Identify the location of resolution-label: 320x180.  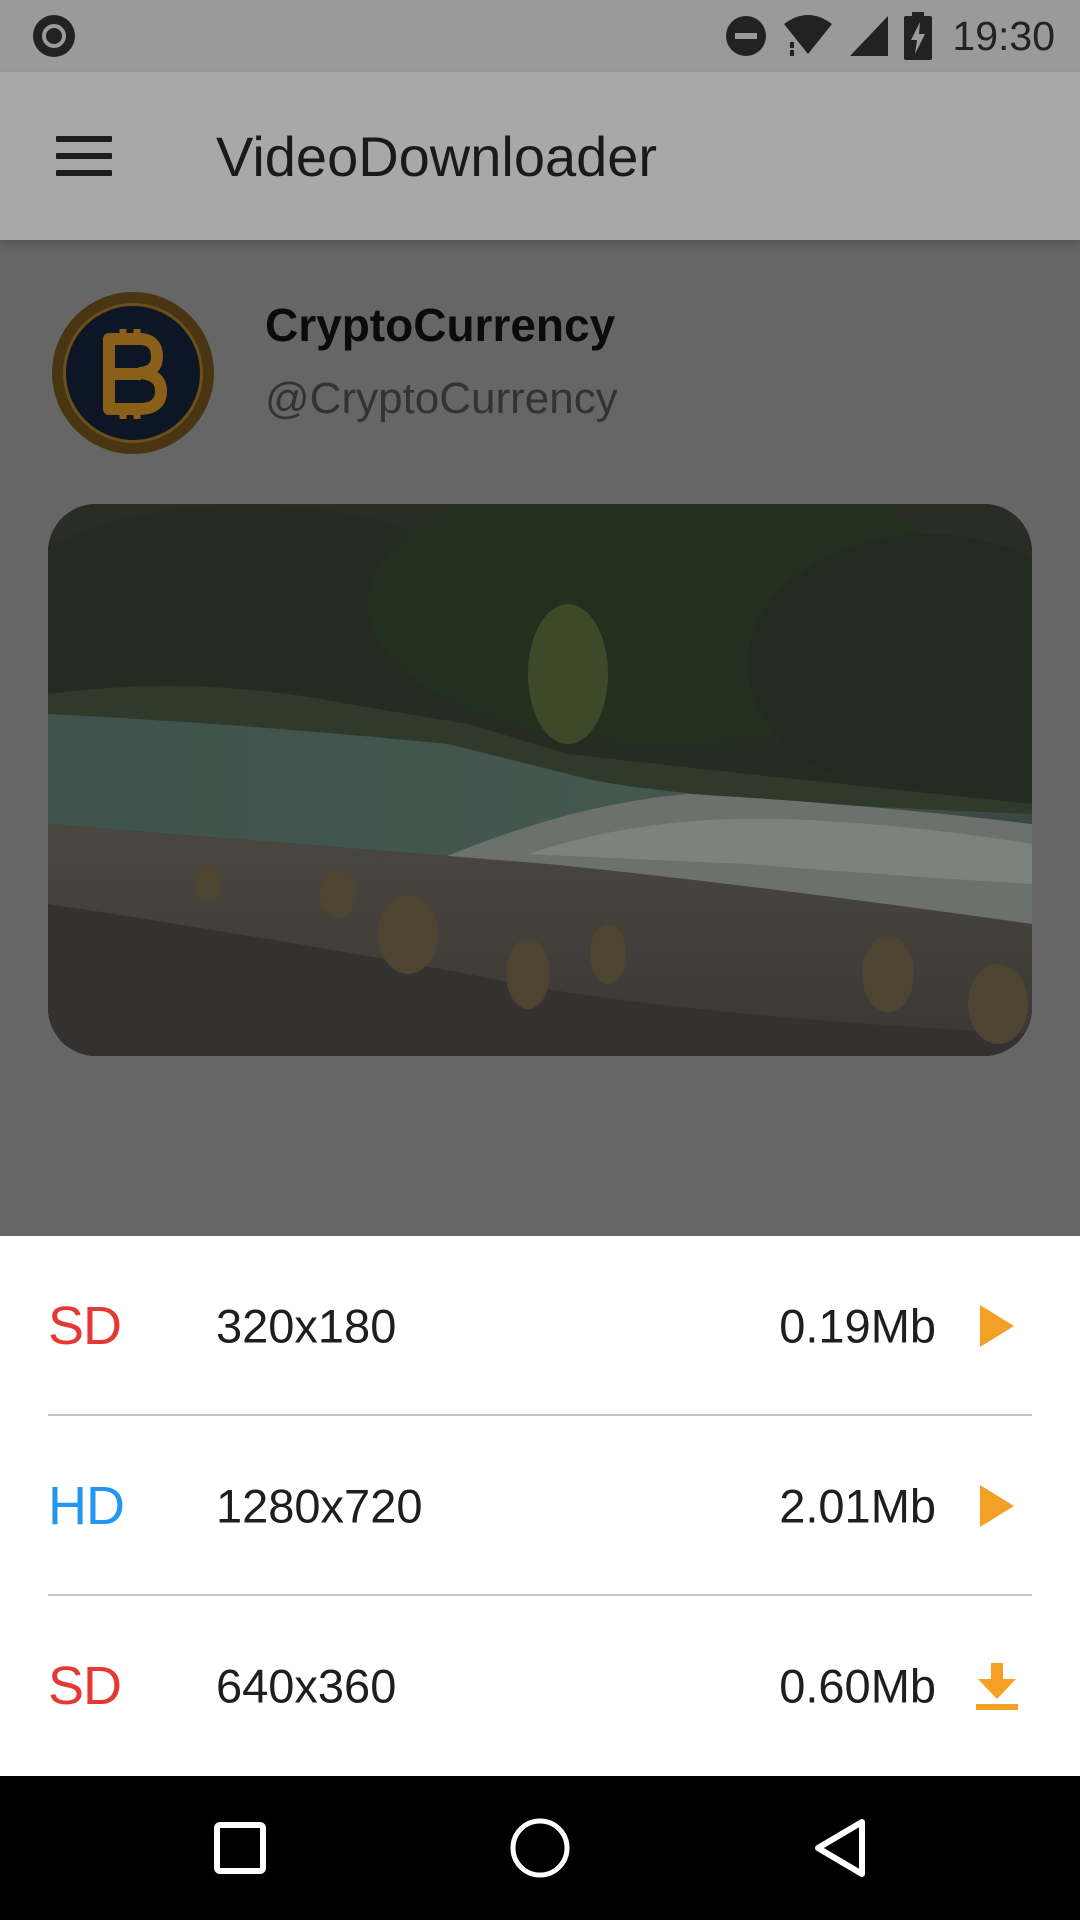
(306, 1326).